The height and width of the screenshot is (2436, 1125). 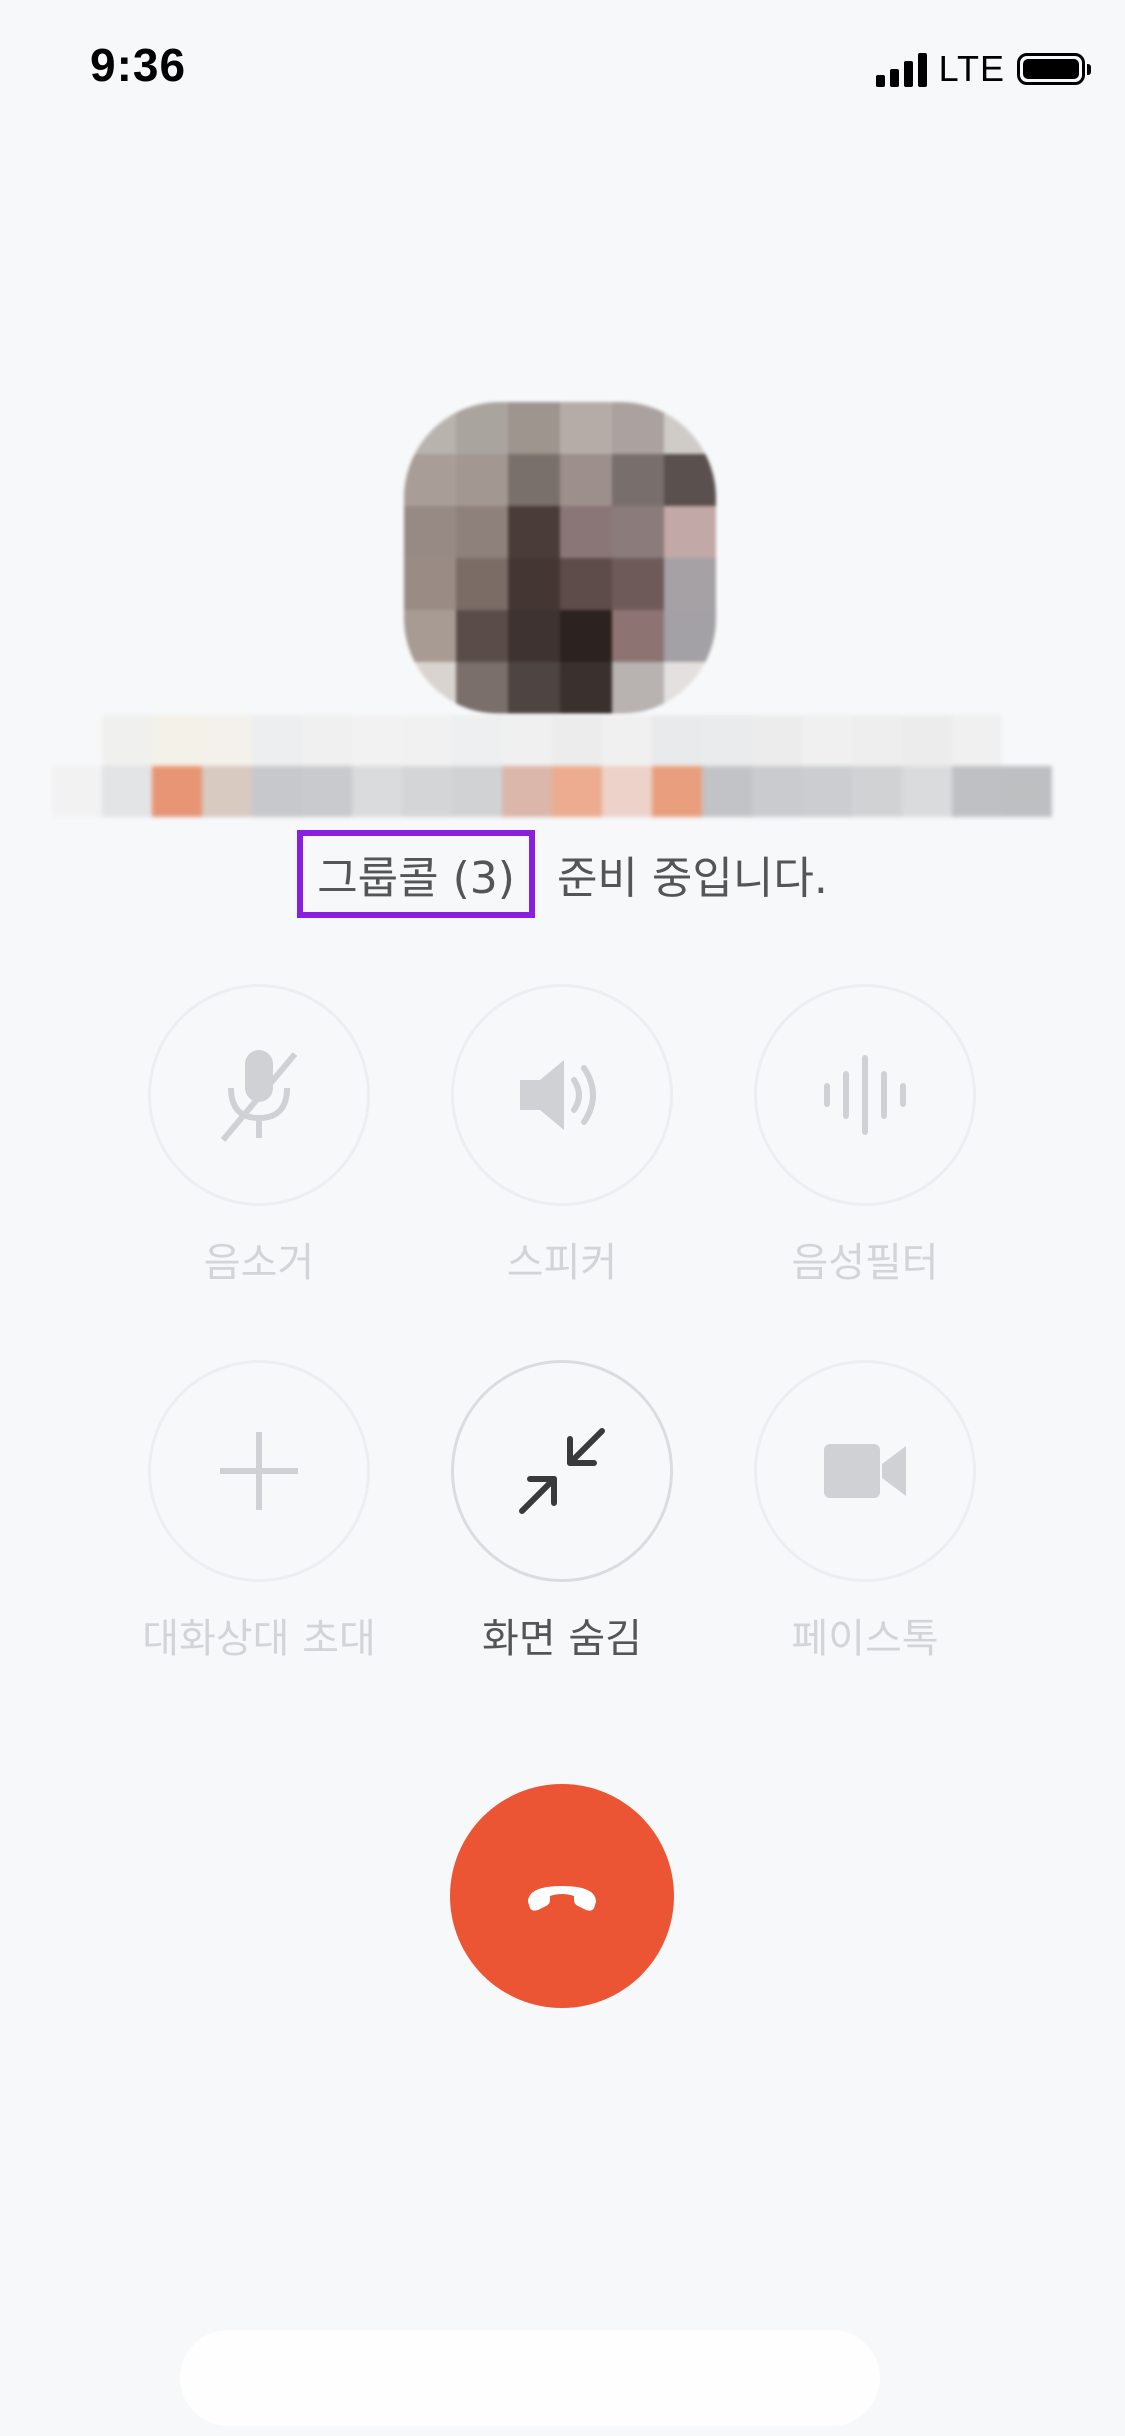 I want to click on status-indicators: LTE, so click(x=983, y=69).